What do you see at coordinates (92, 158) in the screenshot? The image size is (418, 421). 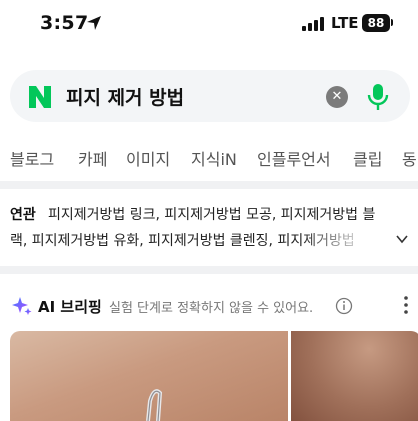 I see `tab-cafe: 카페` at bounding box center [92, 158].